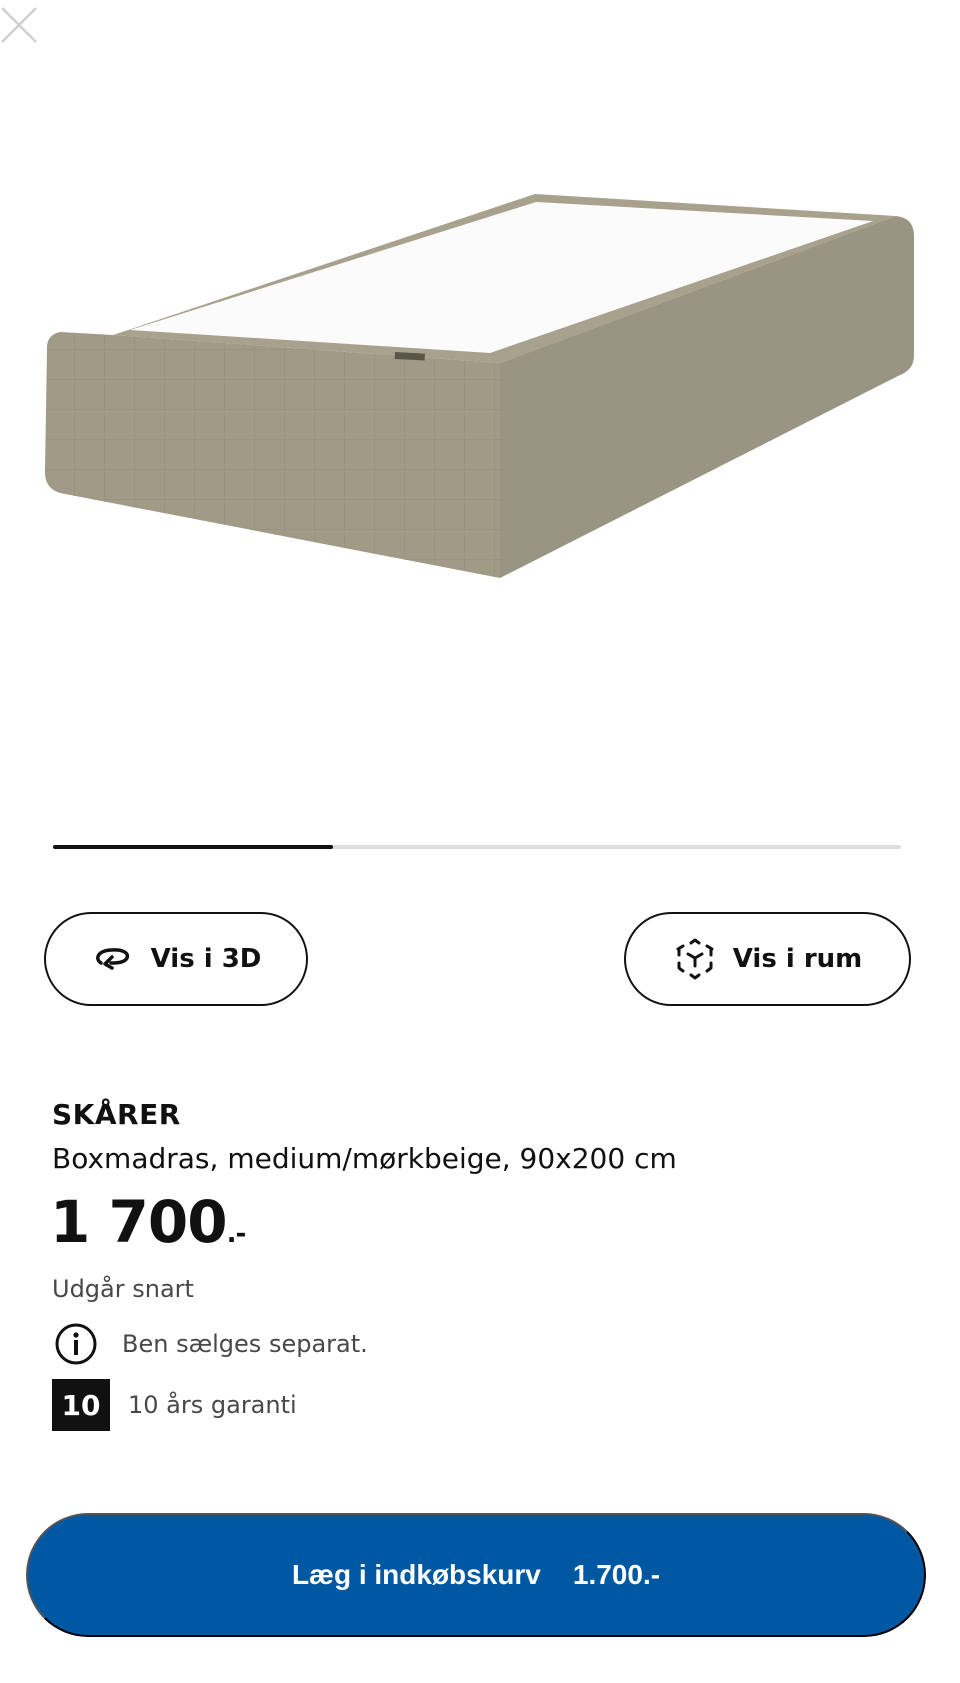 Image resolution: width=960 pixels, height=1683 pixels. I want to click on price-suffix: .-, so click(236, 1234).